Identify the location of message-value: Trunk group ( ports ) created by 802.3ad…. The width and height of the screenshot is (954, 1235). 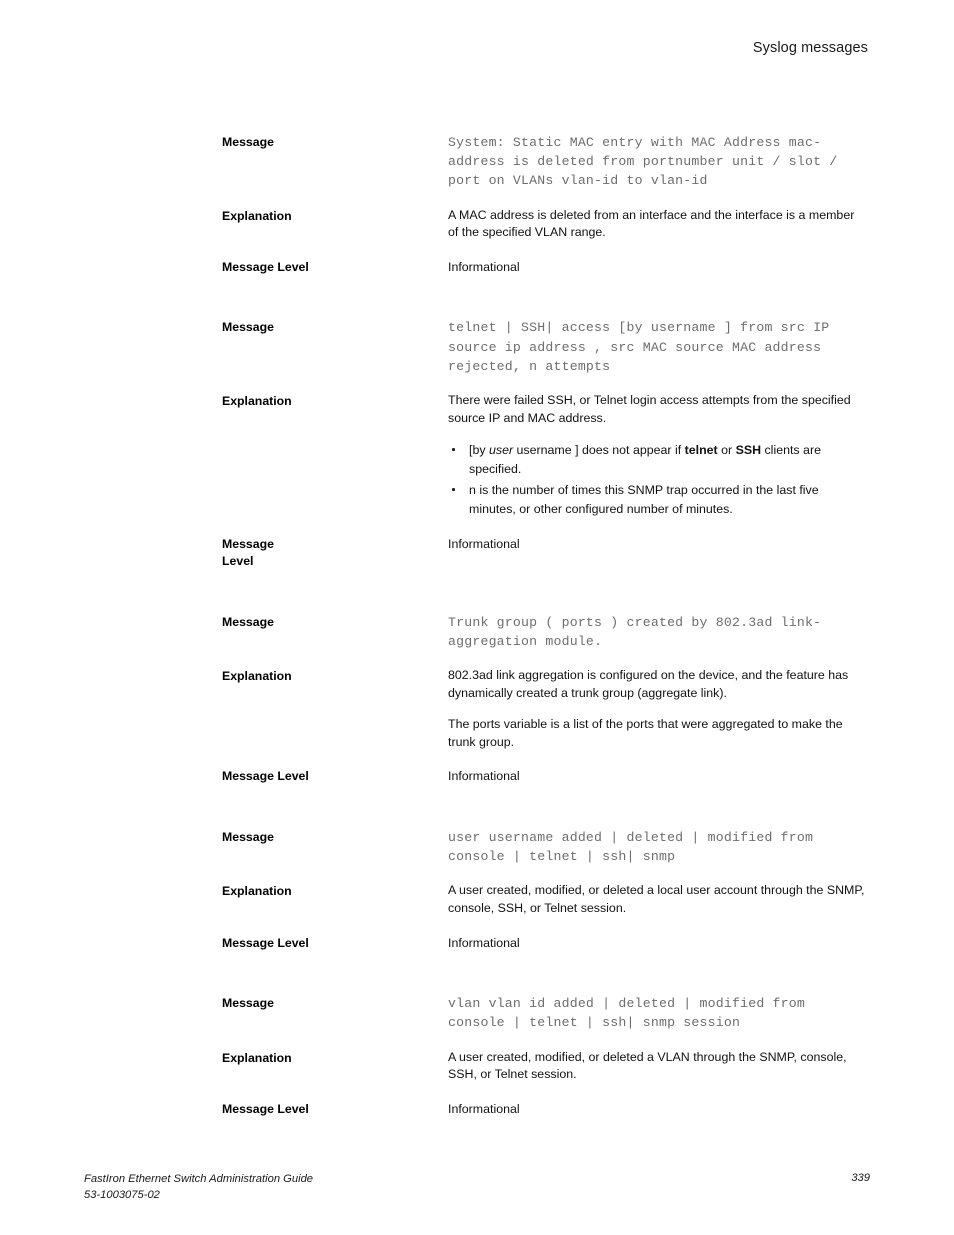
(658, 632).